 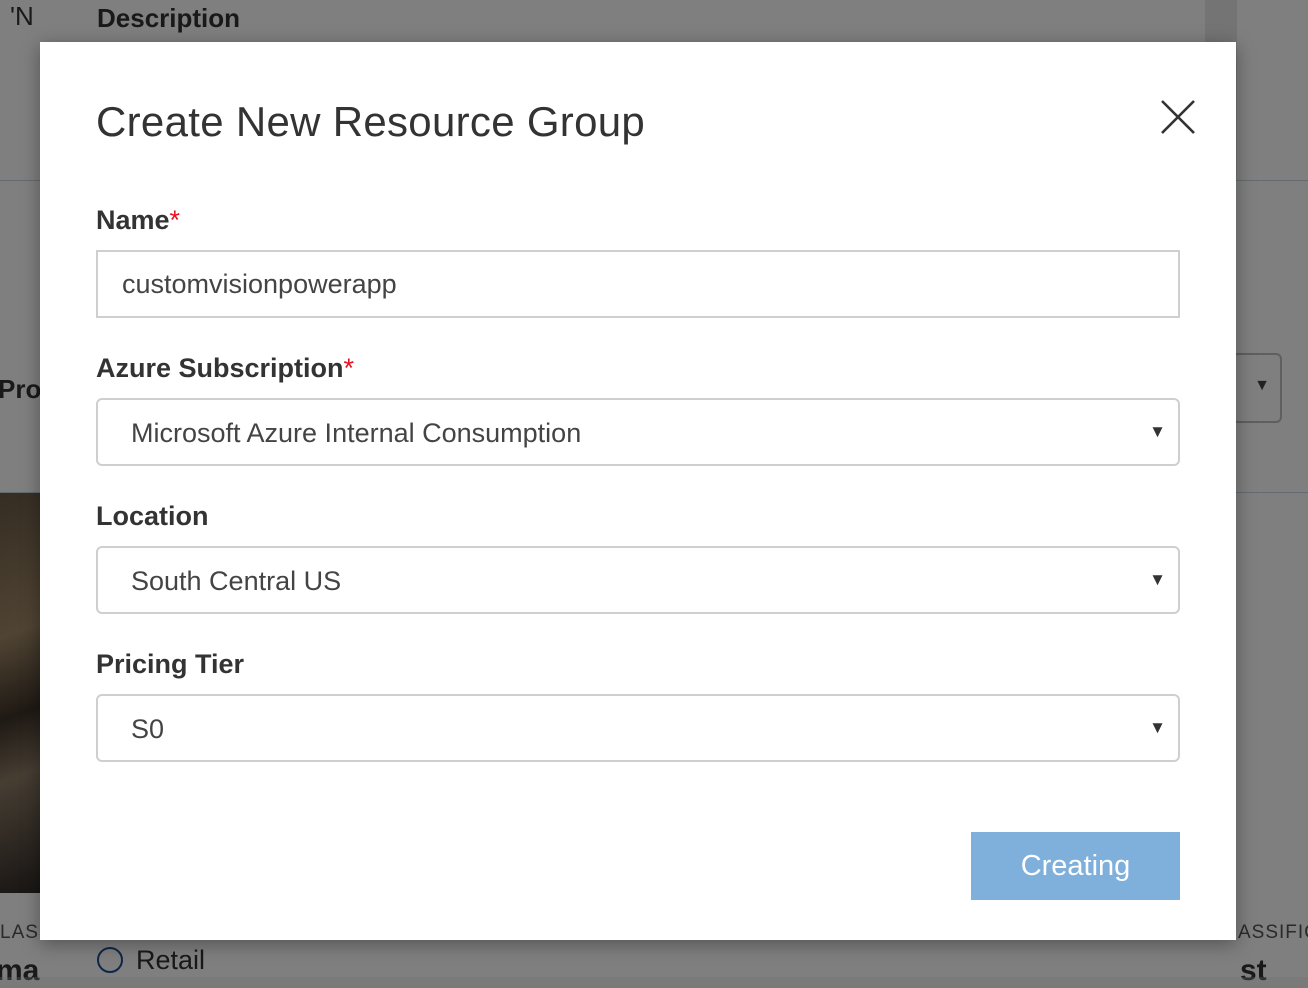 I want to click on location-selected-value: South Central US, so click(x=236, y=581).